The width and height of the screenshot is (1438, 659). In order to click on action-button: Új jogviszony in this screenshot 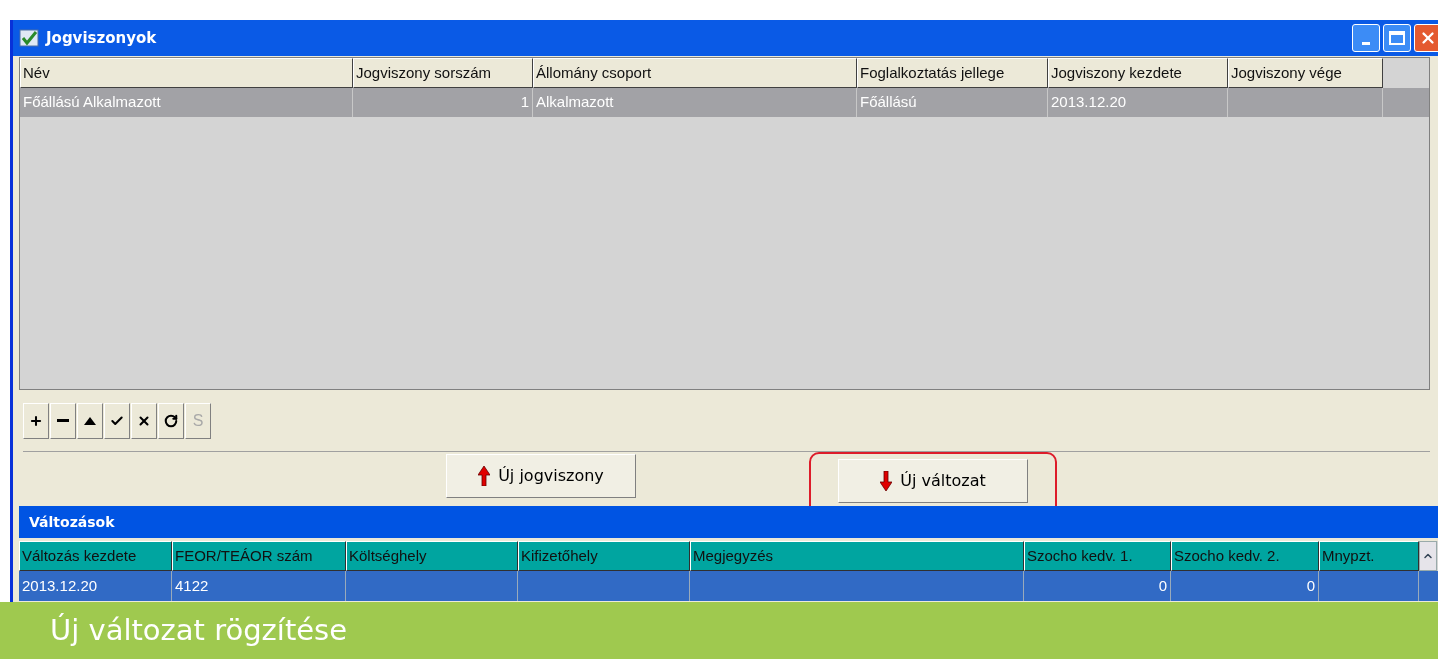, I will do `click(541, 476)`.